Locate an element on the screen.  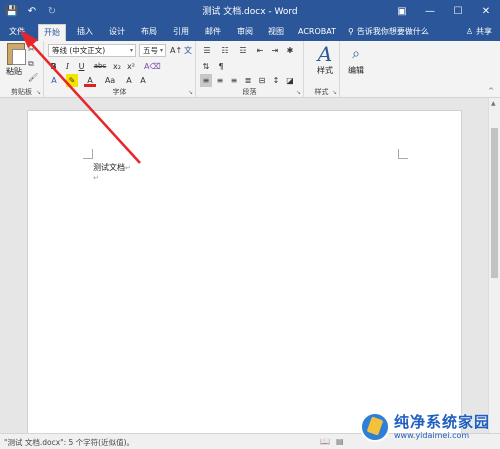
tab-insert: 插入 is located at coordinates (85, 32).